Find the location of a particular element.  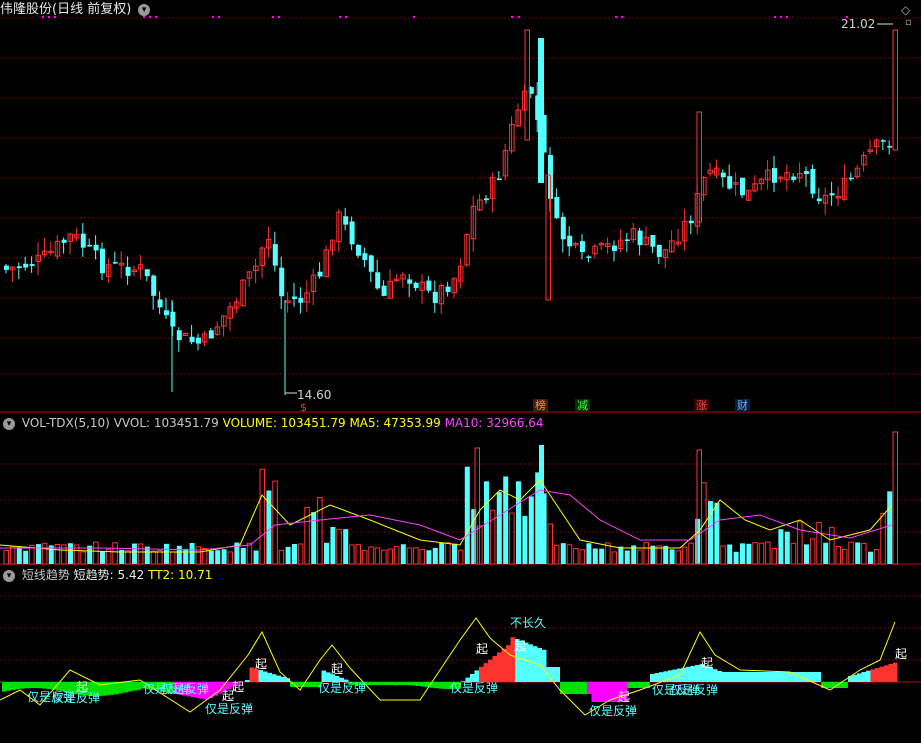

trend-value: 短趋势: 5.42 is located at coordinates (109, 575).